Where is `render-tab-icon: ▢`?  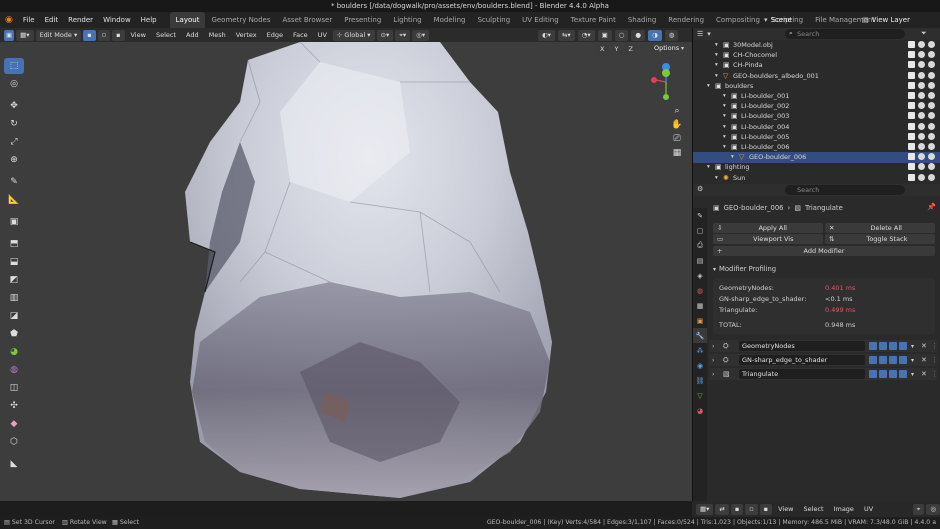
render-tab-icon: ▢ is located at coordinates (700, 230).